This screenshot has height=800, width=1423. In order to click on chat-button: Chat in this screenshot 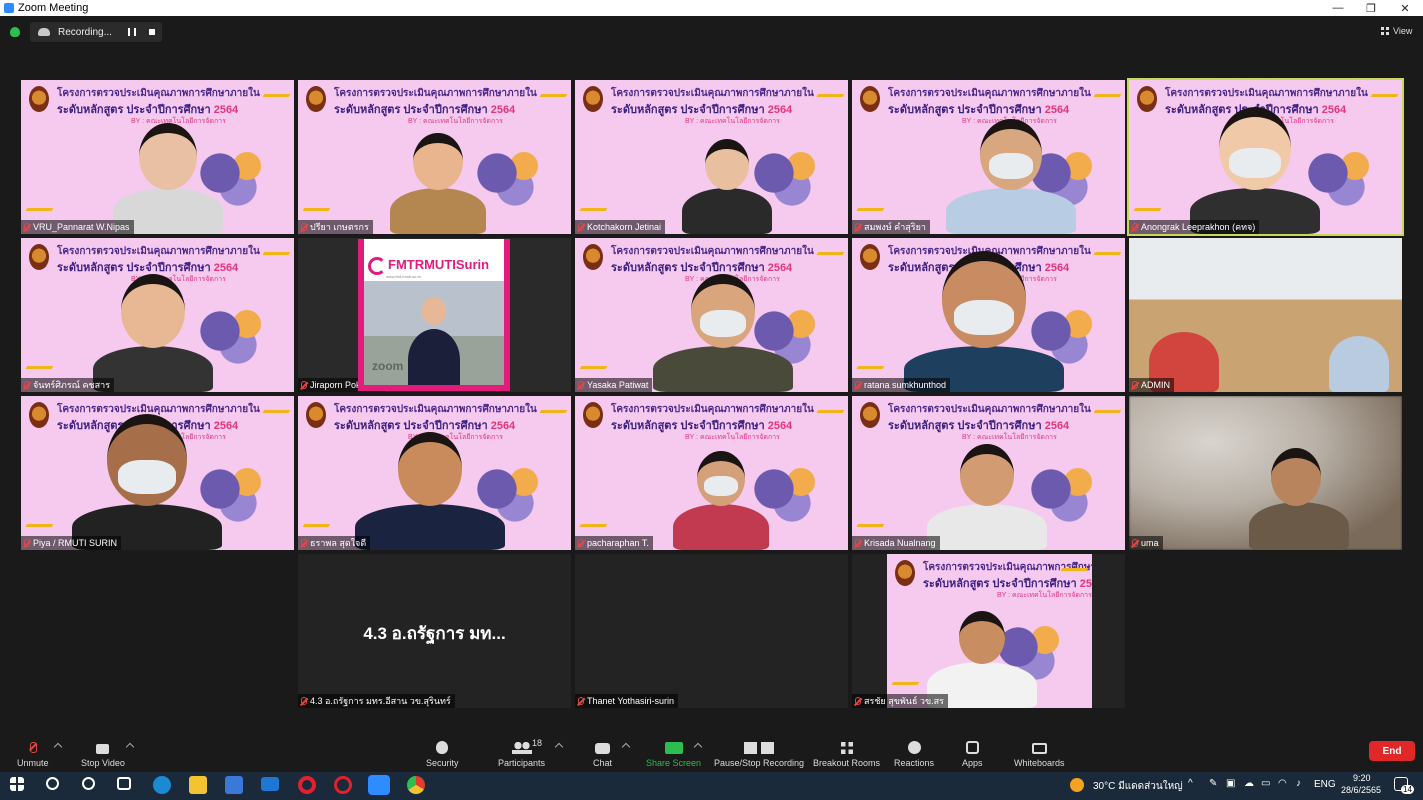, I will do `click(602, 752)`.